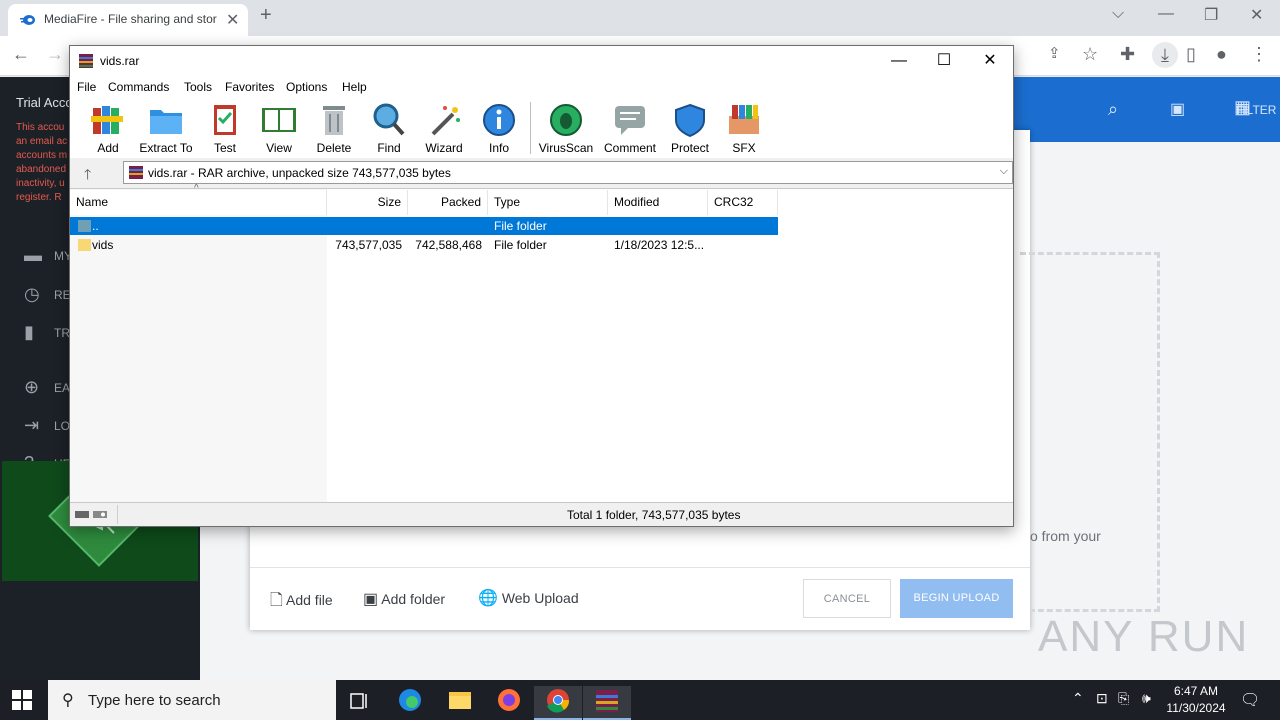  What do you see at coordinates (87, 176) in the screenshot?
I see `up-folder-icon: 🡑` at bounding box center [87, 176].